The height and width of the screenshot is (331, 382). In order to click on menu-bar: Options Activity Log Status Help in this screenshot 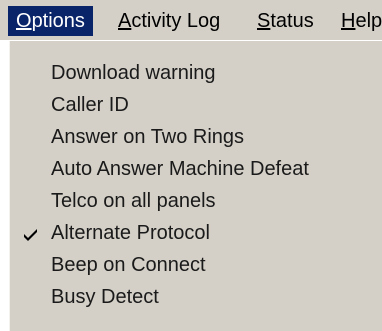, I will do `click(191, 20)`.